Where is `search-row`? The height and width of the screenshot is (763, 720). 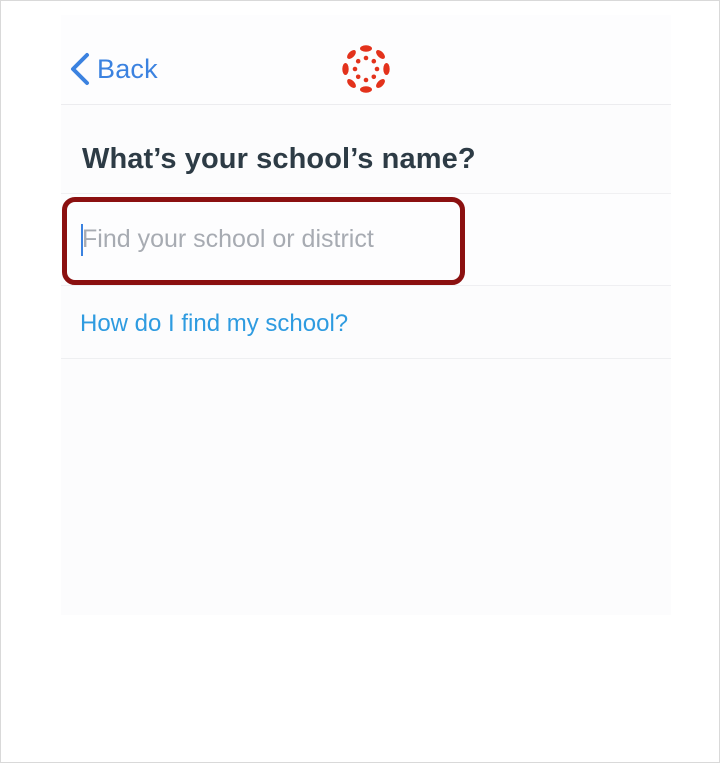 search-row is located at coordinates (366, 240).